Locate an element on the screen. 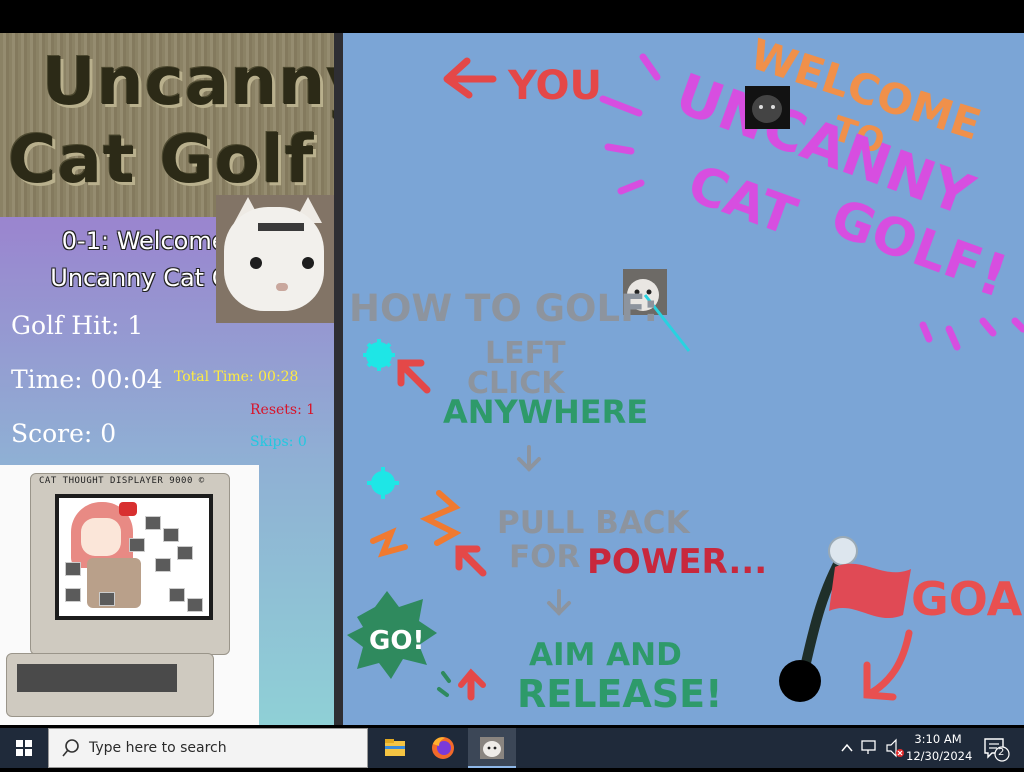  chevron-up-icon is located at coordinates (847, 748).